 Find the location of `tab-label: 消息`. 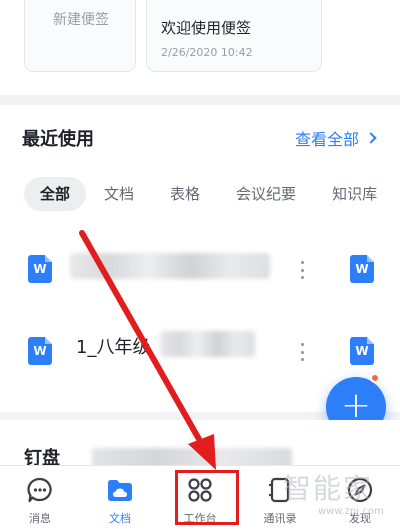

tab-label: 消息 is located at coordinates (40, 518).